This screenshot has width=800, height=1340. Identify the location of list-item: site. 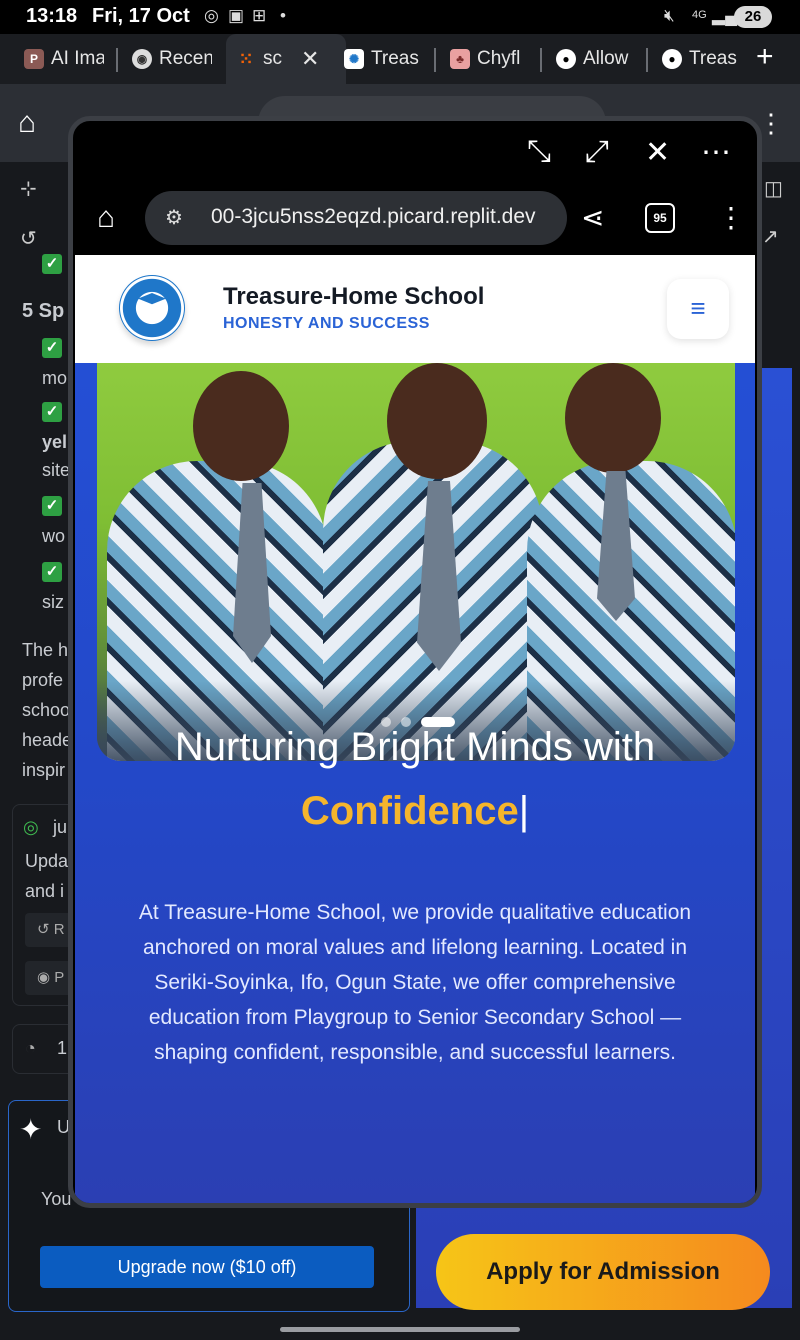
(56, 470).